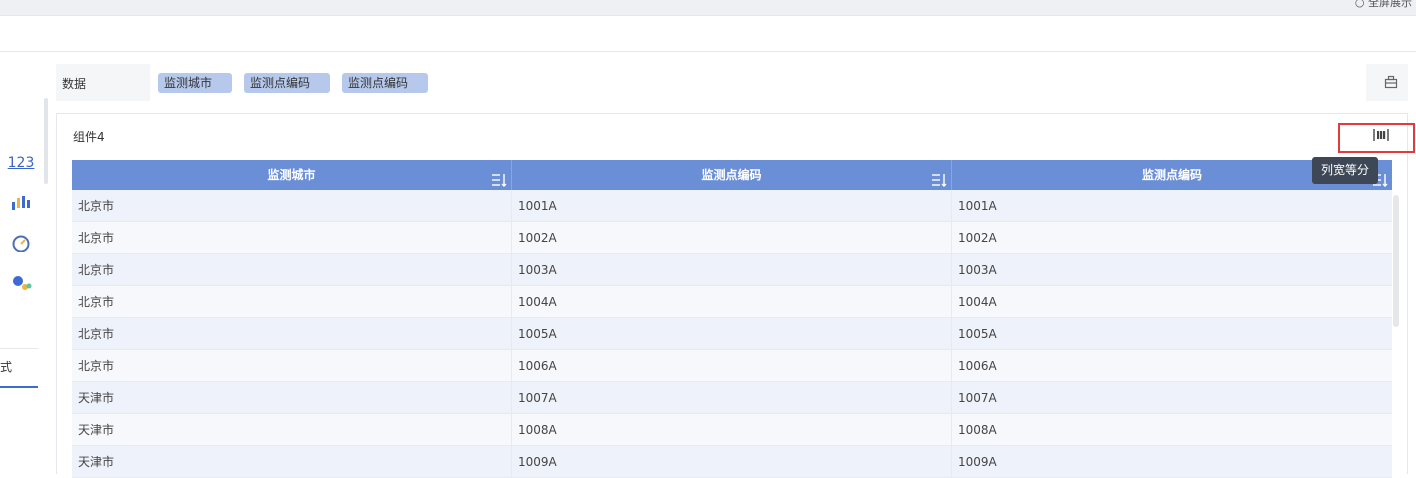  What do you see at coordinates (21, 283) in the screenshot?
I see `scatter-icon` at bounding box center [21, 283].